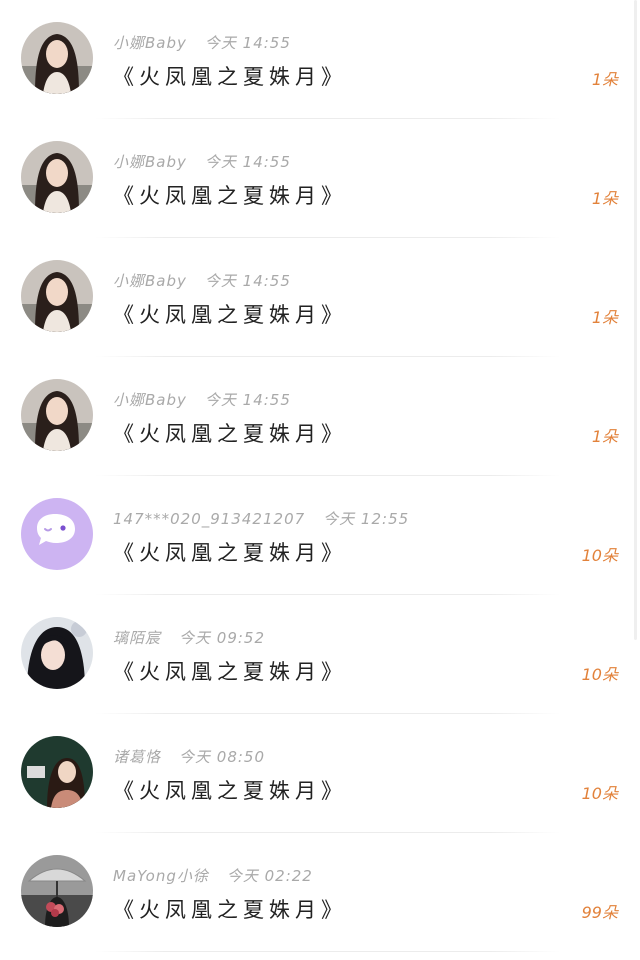 This screenshot has width=640, height=960. I want to click on portrait-woman-poster-icon, so click(57, 772).